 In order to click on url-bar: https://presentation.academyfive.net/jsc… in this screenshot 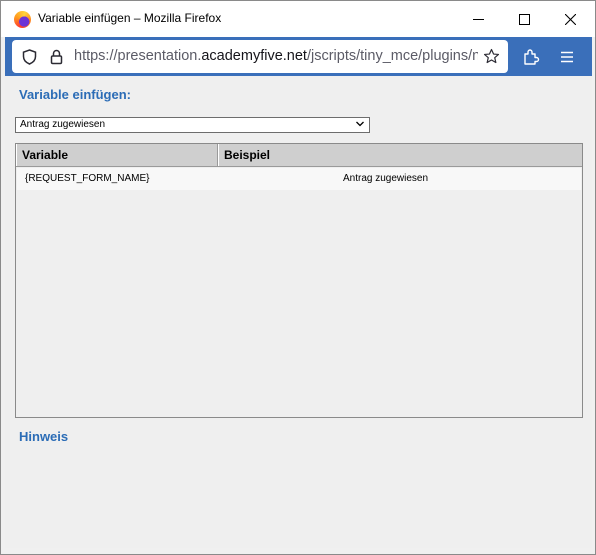, I will do `click(260, 56)`.